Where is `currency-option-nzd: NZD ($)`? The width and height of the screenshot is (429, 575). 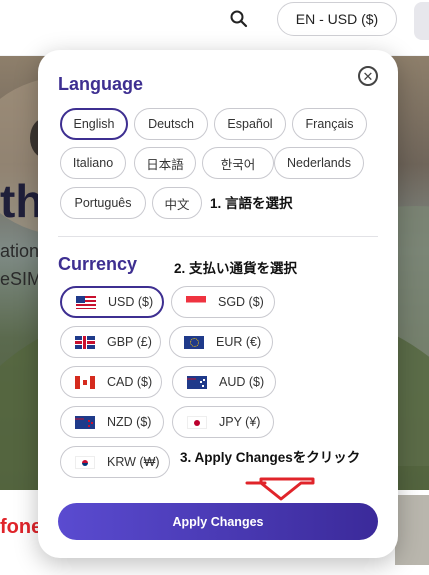
currency-option-nzd: NZD ($) is located at coordinates (112, 422).